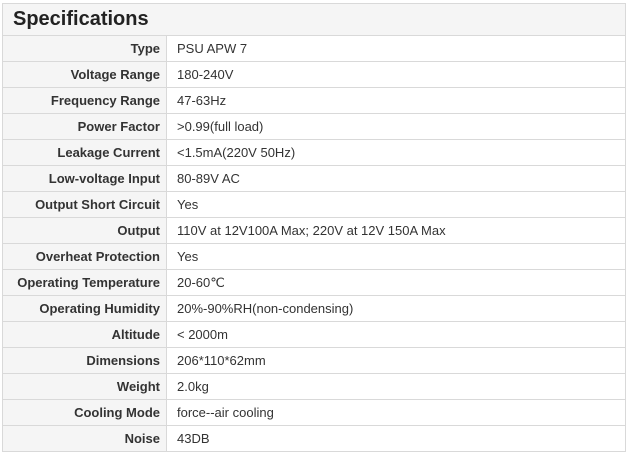  I want to click on spec-label: Operating Temperature, so click(84, 282).